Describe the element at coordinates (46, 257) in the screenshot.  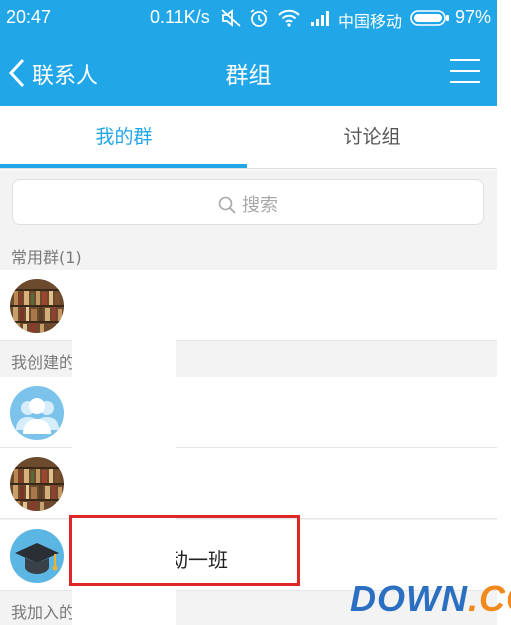
I see `section-title: 常用群(1)` at that location.